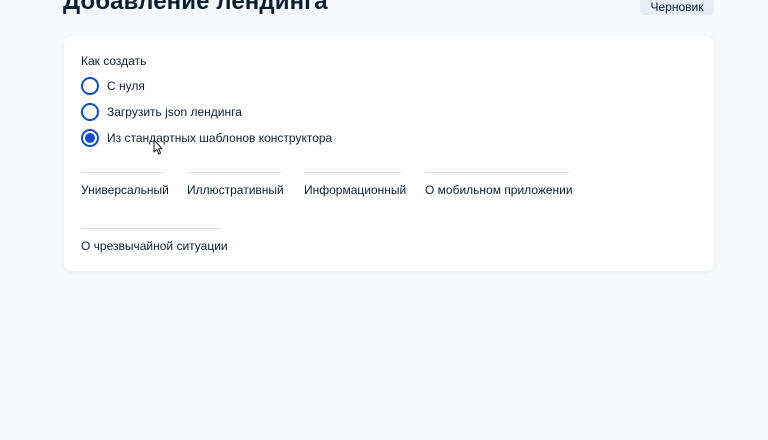 This screenshot has height=440, width=768. Describe the element at coordinates (235, 184) in the screenshot. I see `template-illustrative: Иллюстративный` at that location.